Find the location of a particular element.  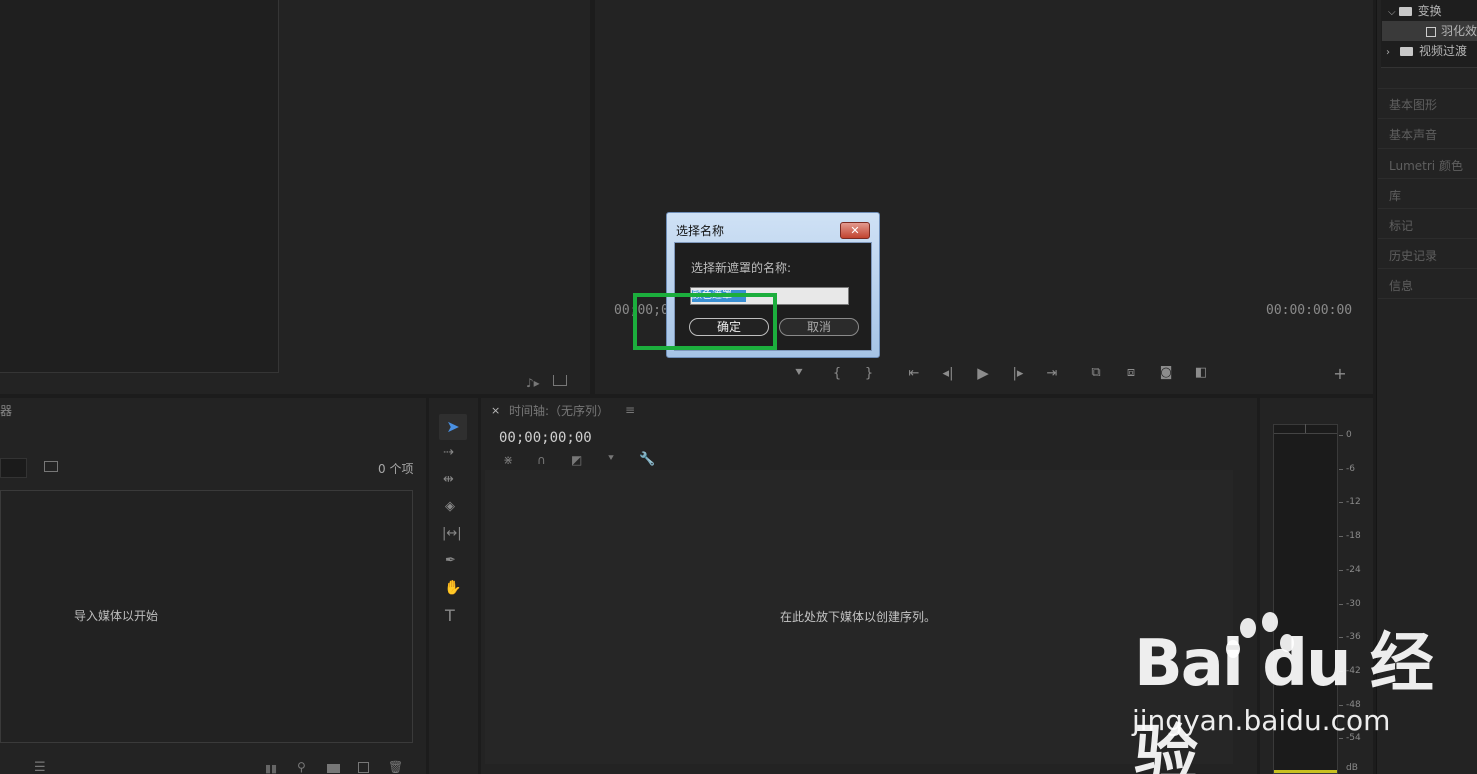

chevron-down-icon: ⌵ is located at coordinates (1392, 12).